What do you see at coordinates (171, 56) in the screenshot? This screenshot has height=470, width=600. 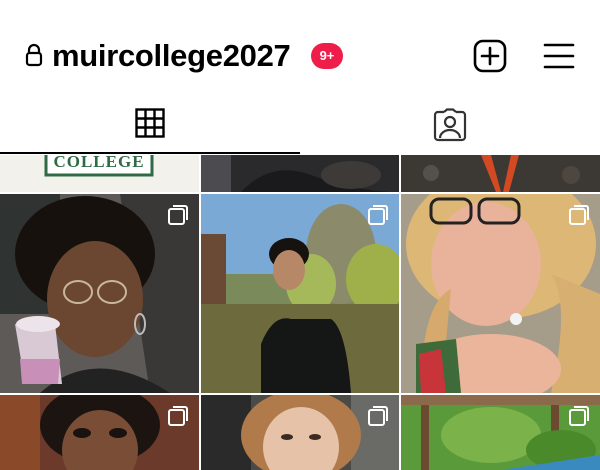 I see `profile-username: muircollege2027` at bounding box center [171, 56].